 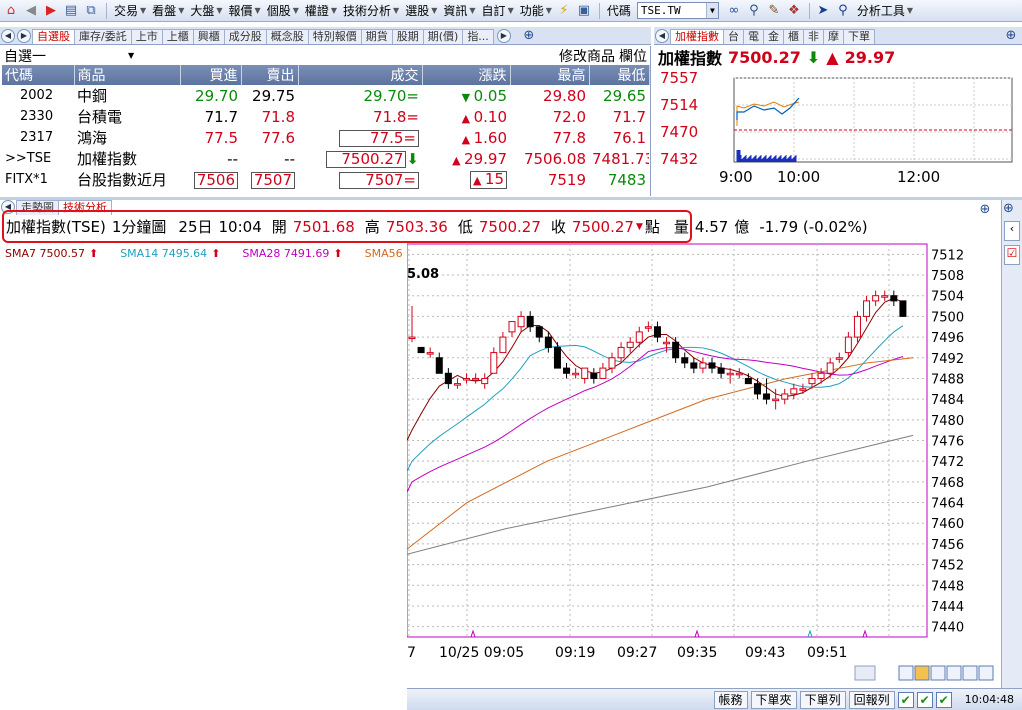 I want to click on toolbar-menu-item: 技術分析 ▼, so click(x=371, y=10).